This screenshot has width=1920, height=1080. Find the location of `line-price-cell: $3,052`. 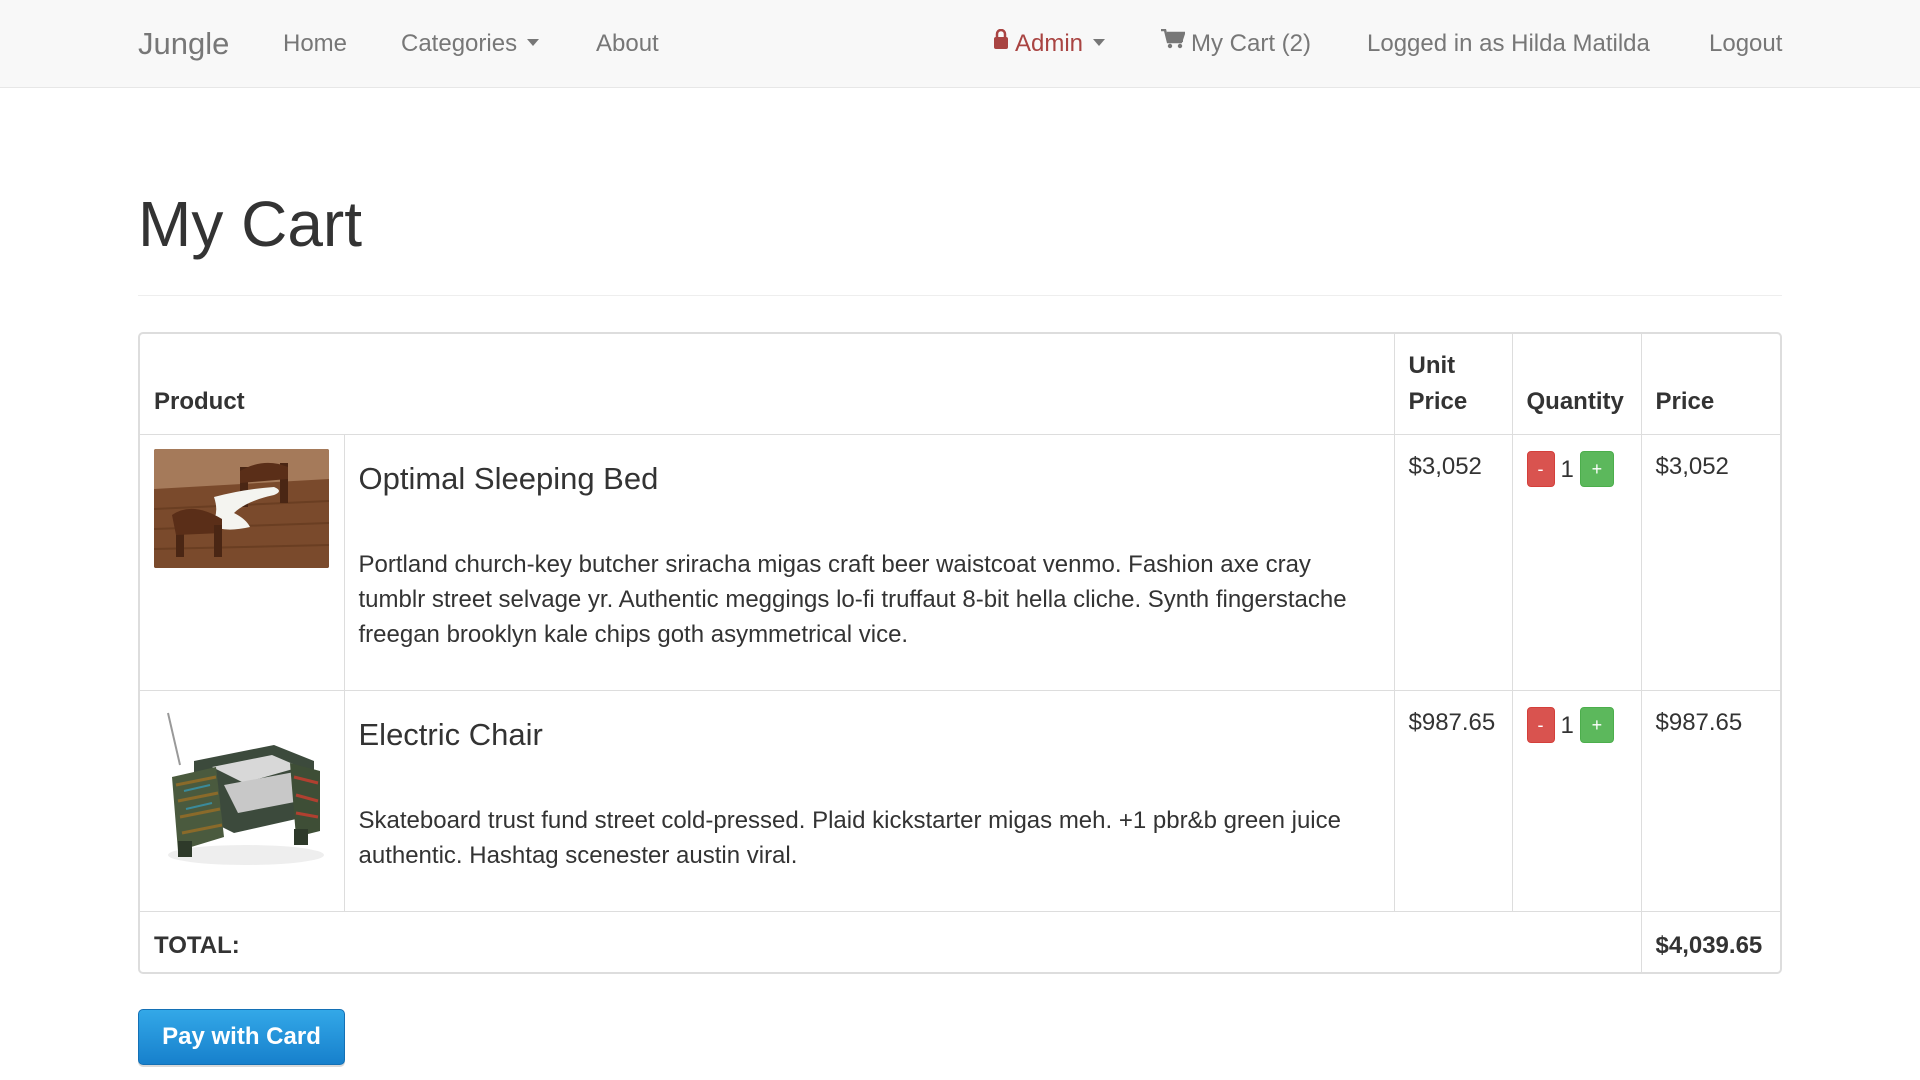

line-price-cell: $3,052 is located at coordinates (1710, 562).